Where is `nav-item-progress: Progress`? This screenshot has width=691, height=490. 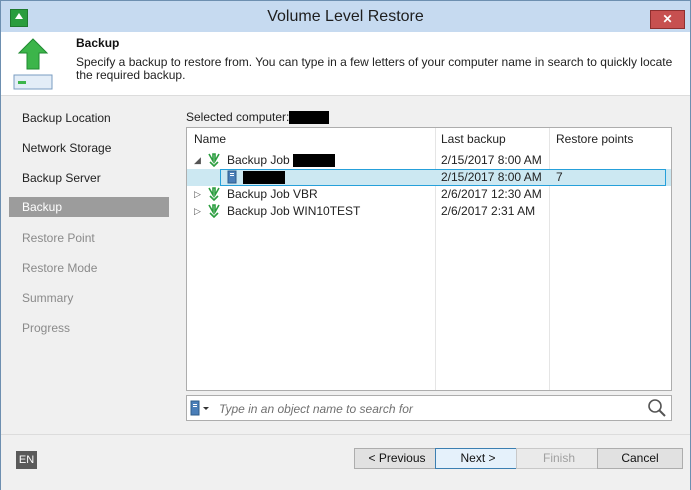
nav-item-progress: Progress is located at coordinates (46, 328).